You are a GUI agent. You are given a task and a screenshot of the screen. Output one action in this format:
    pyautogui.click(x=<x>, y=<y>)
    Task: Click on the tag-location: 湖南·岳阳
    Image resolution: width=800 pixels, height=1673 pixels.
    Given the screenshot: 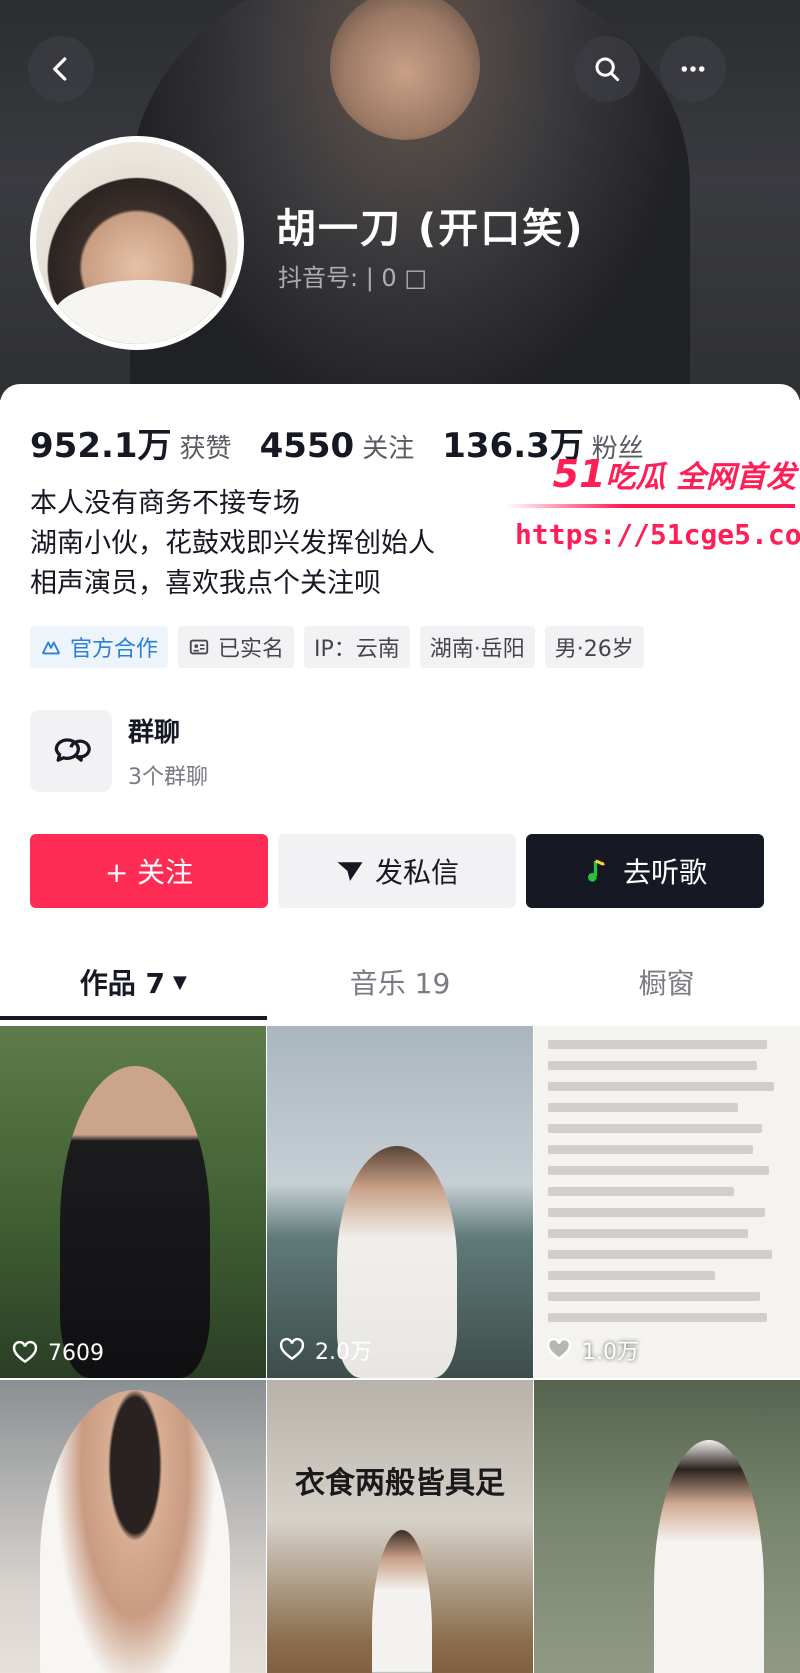 What is the action you would take?
    pyautogui.click(x=477, y=647)
    